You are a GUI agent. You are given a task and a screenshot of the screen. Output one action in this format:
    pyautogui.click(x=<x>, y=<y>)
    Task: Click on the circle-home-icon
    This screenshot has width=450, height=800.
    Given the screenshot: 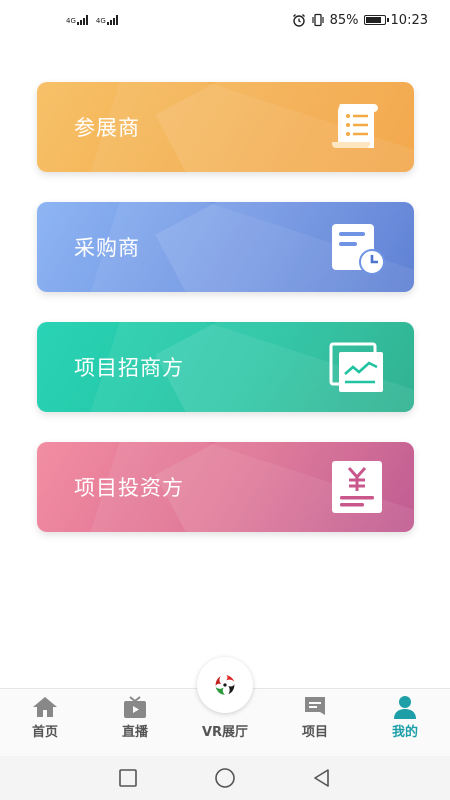 What is the action you would take?
    pyautogui.click(x=225, y=778)
    